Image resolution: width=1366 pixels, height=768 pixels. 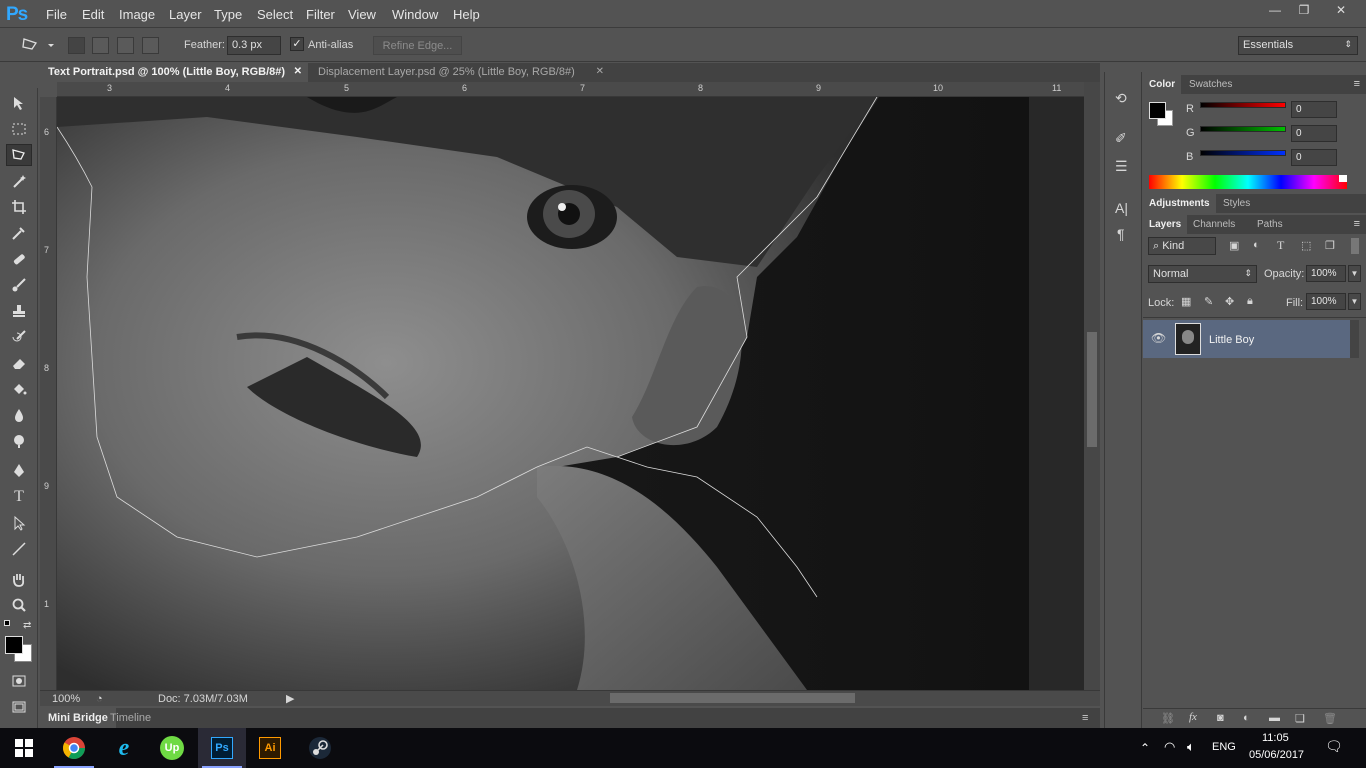 What do you see at coordinates (1300, 718) in the screenshot?
I see `new-layer-icon: ❏` at bounding box center [1300, 718].